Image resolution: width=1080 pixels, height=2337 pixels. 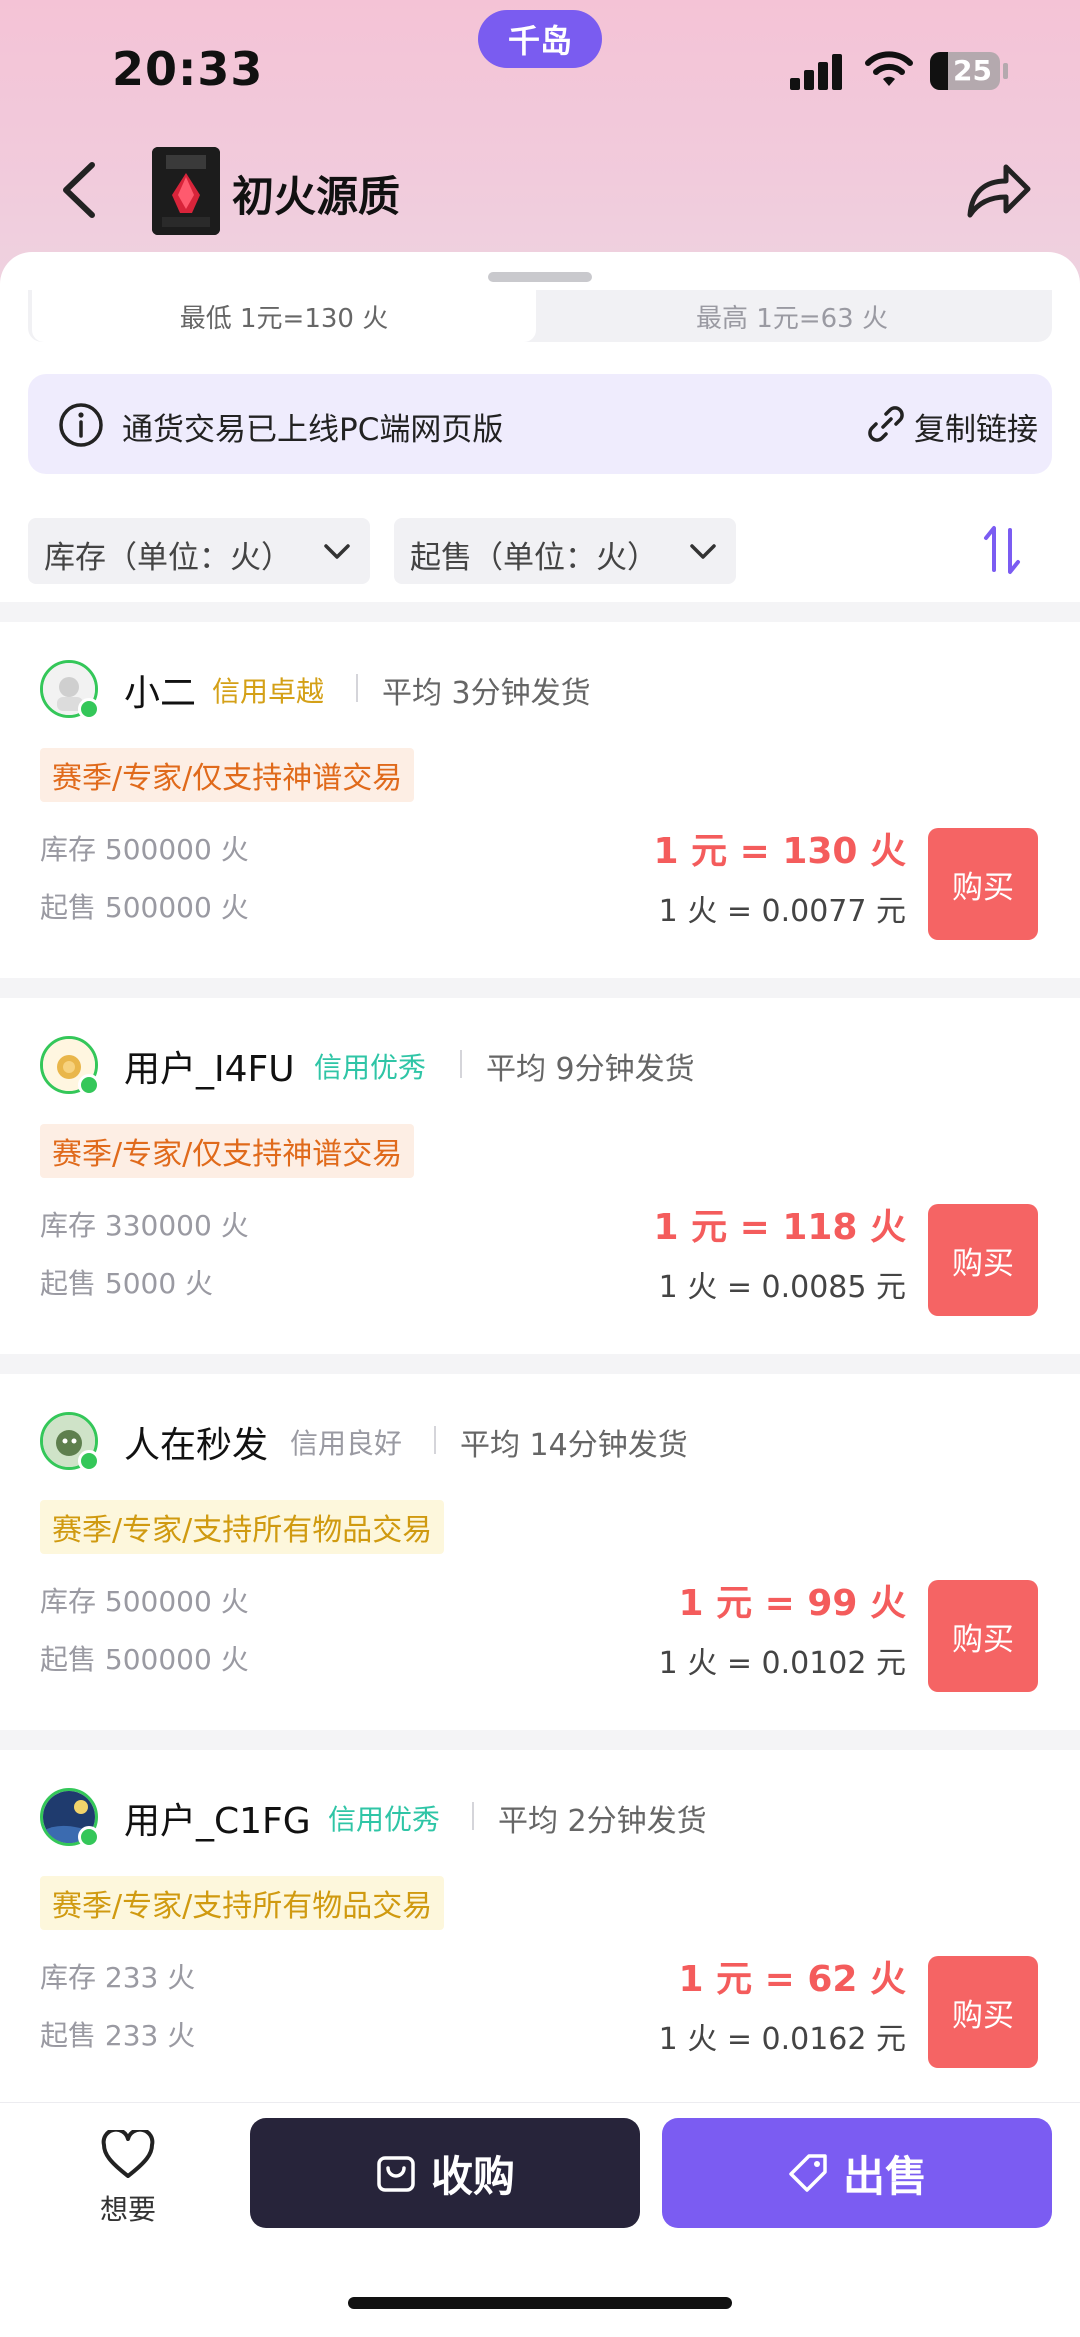 What do you see at coordinates (534, 558) in the screenshot?
I see `min-sale-filter-label: 起售（单位：火）` at bounding box center [534, 558].